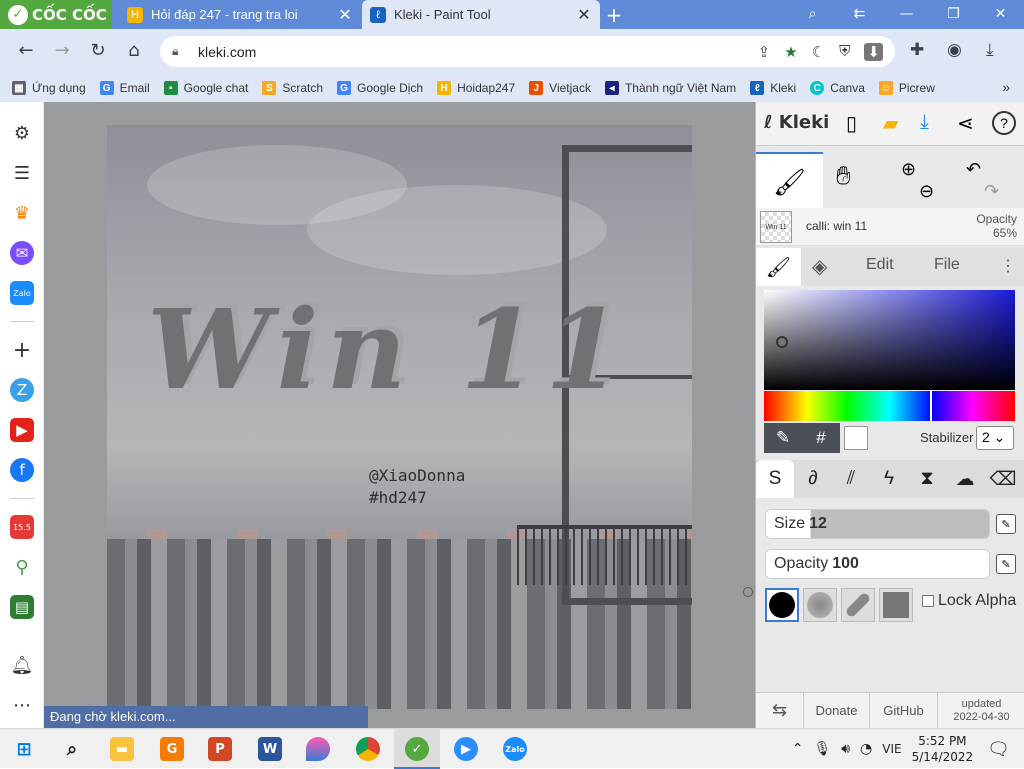  Describe the element at coordinates (859, 14) in the screenshot. I see `restore-tabs-icon: ⇇` at that location.